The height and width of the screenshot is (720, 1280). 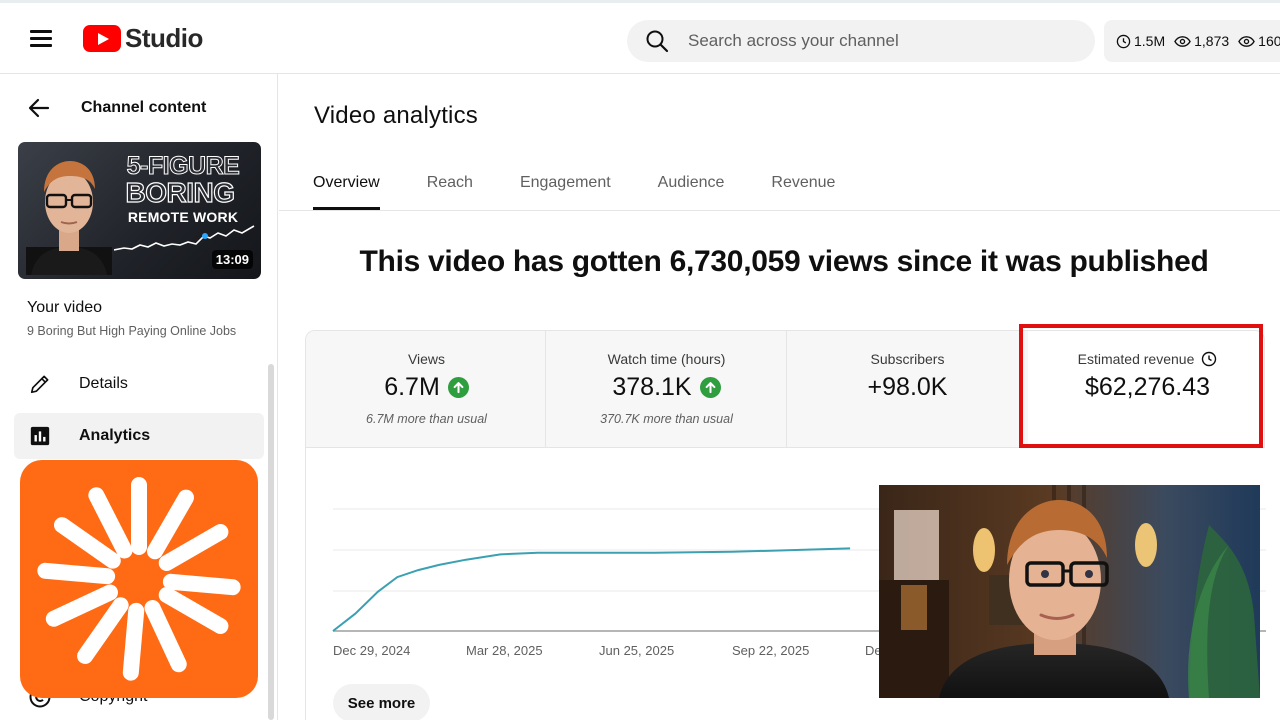 I want to click on chart-x-tick-label: Dec 29, 2024, so click(x=371, y=650).